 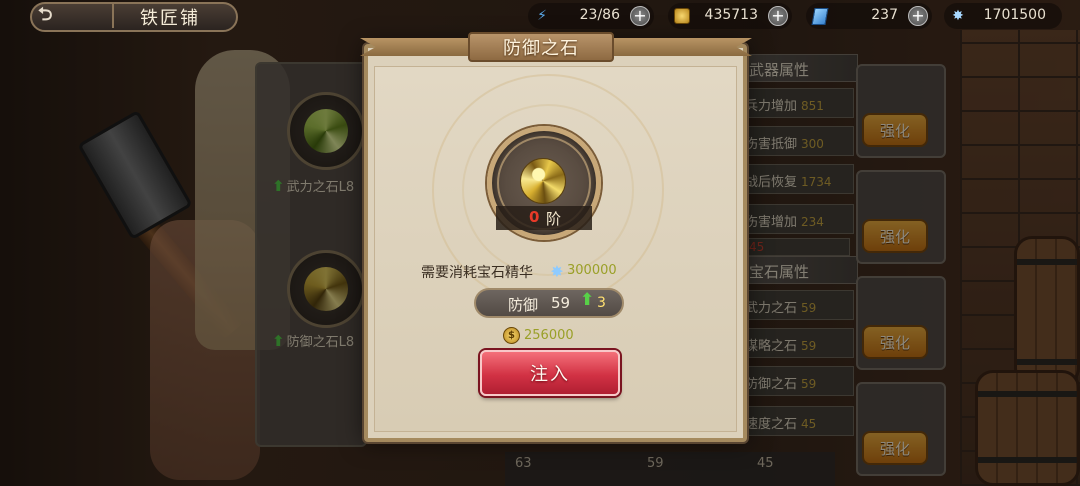 What do you see at coordinates (554, 219) in the screenshot?
I see `rank-unit: 阶` at bounding box center [554, 219].